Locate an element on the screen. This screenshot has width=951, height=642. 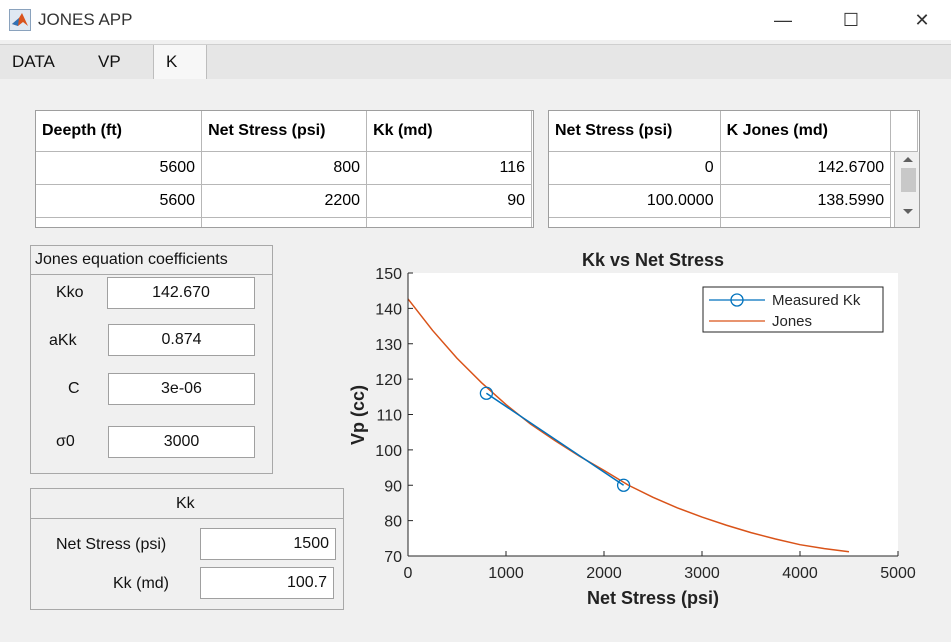
chart-title: Kk vs Net Stress is located at coordinates (653, 260).